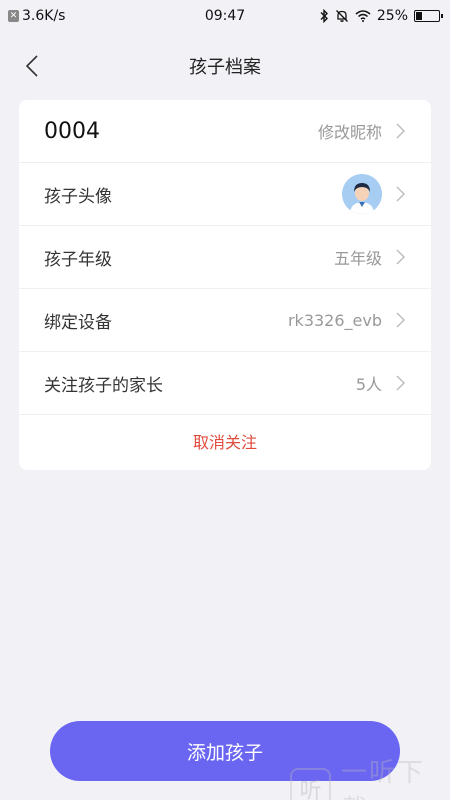 The image size is (450, 800). I want to click on grade-row-label: 孩子年级, so click(78, 259).